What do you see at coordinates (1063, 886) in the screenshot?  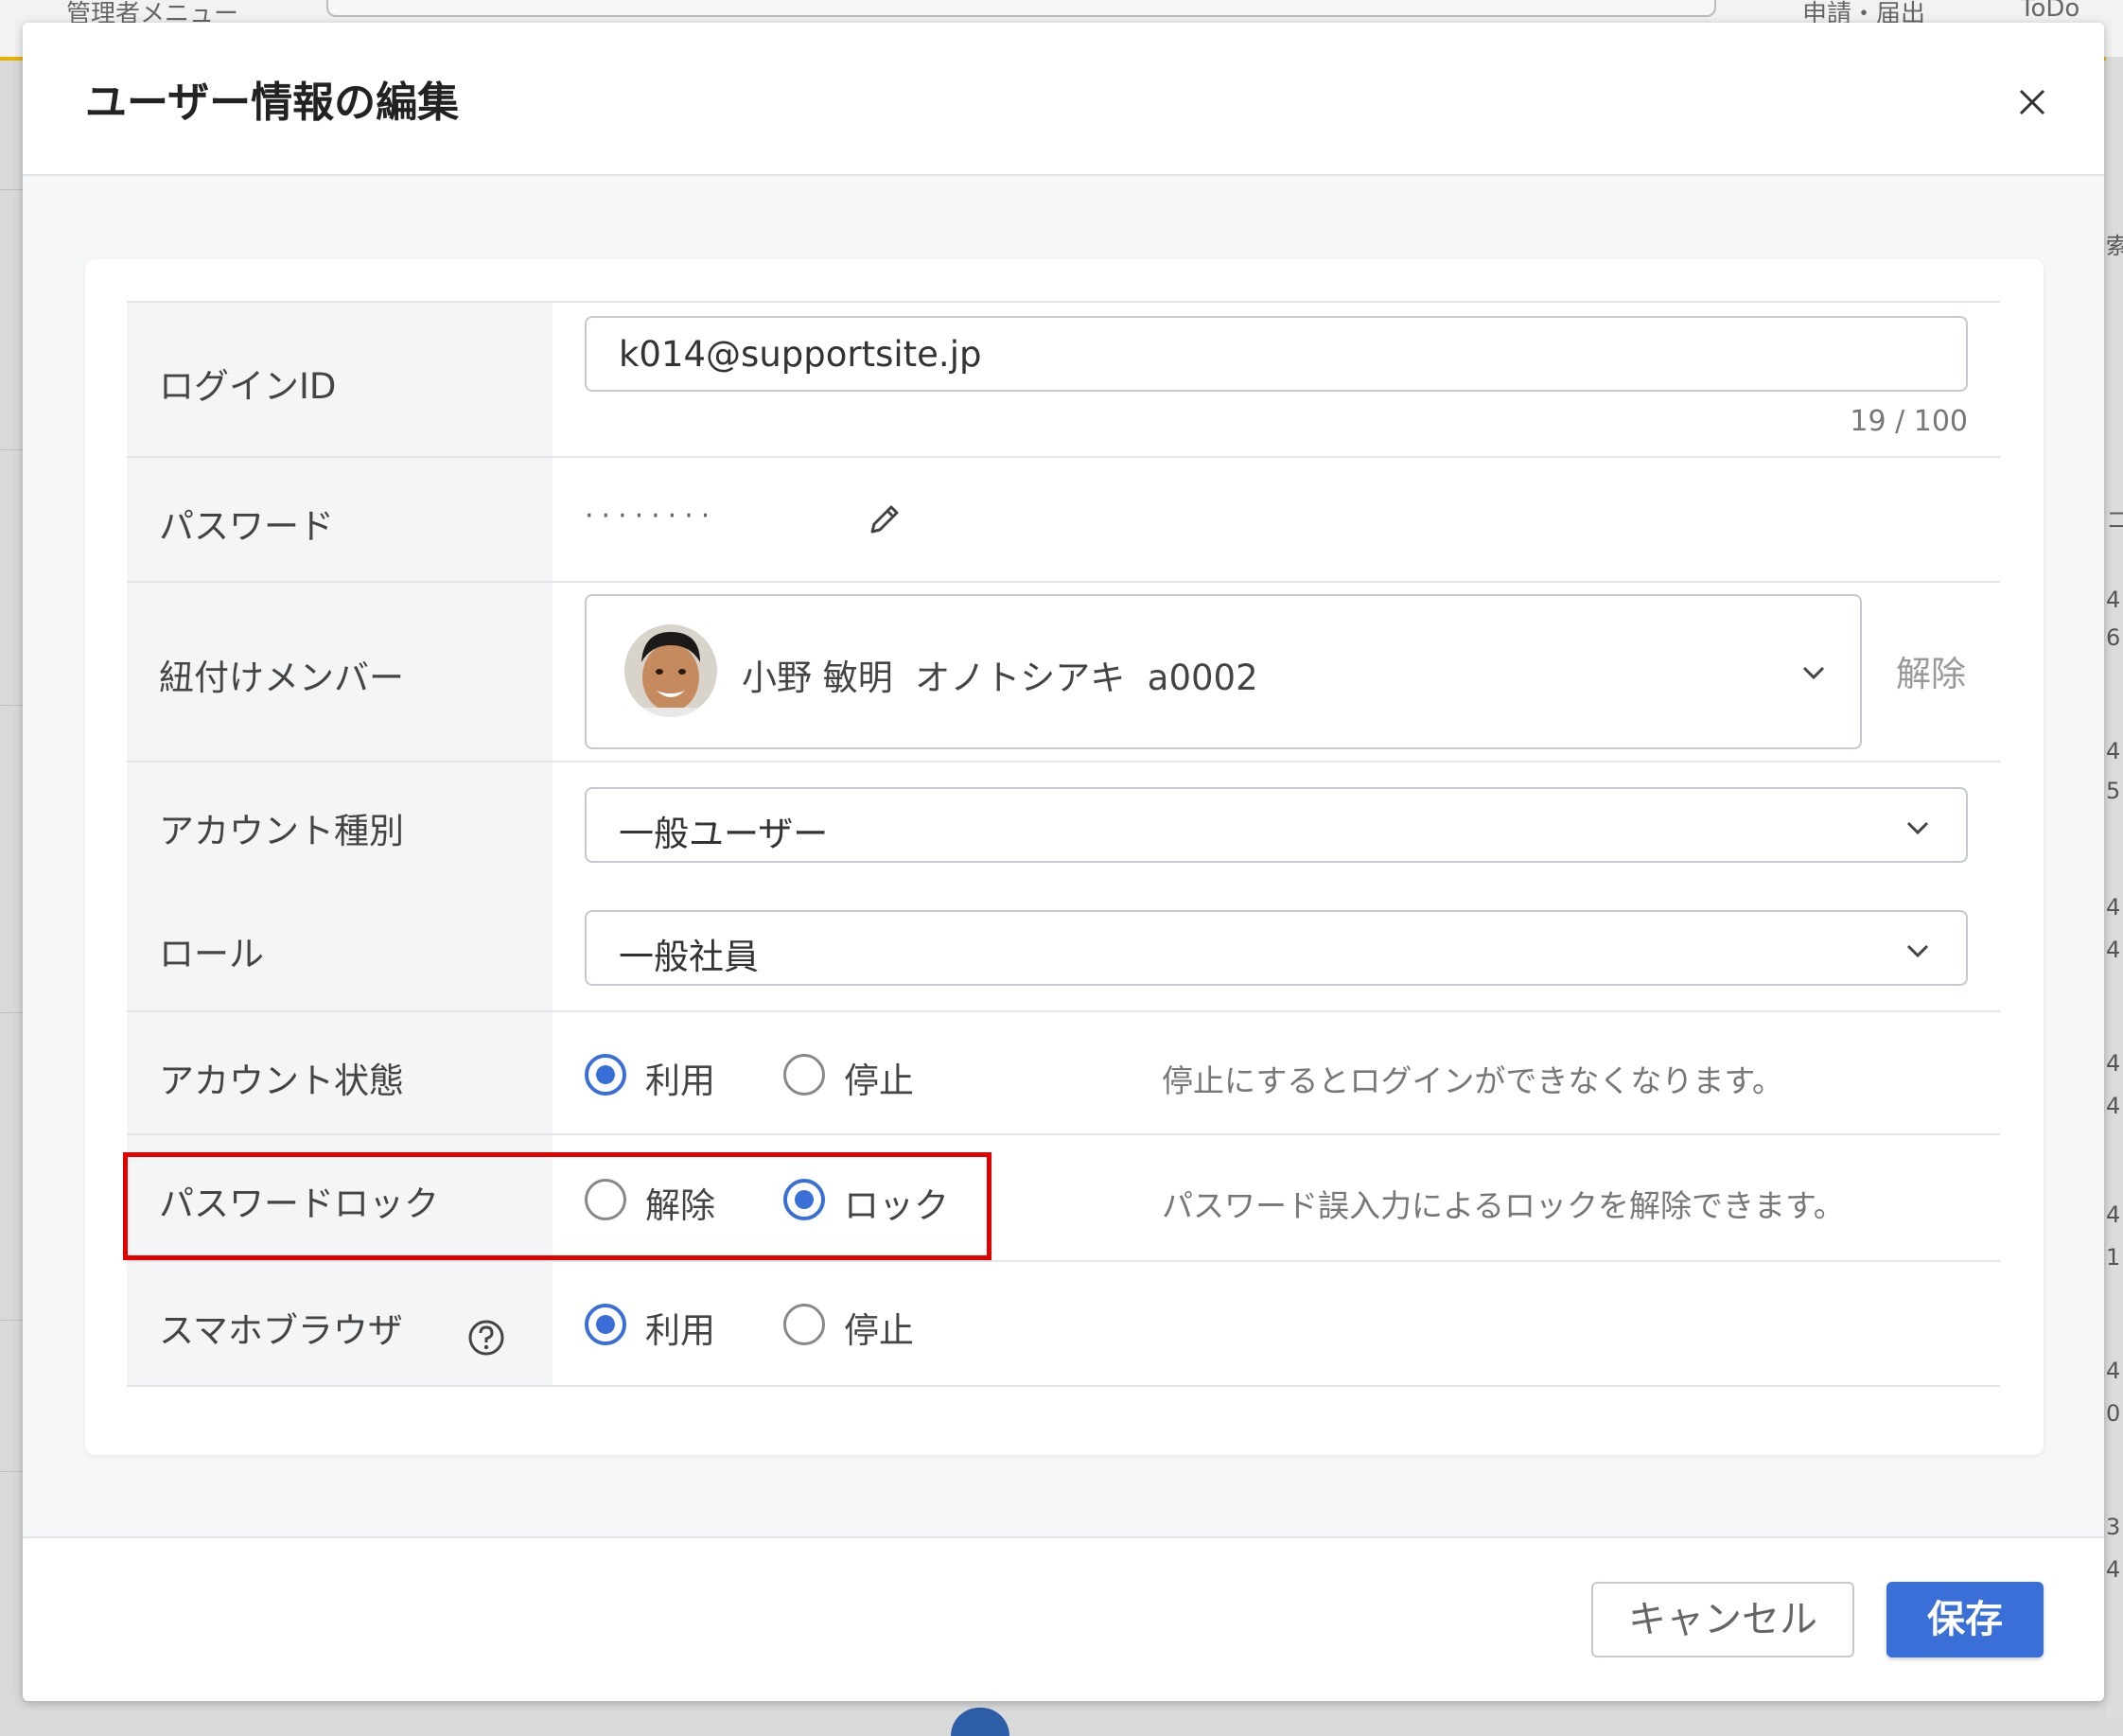 I see `account-type-role-row: アカウント種別 ロール 一般ユーザー 一般社員` at bounding box center [1063, 886].